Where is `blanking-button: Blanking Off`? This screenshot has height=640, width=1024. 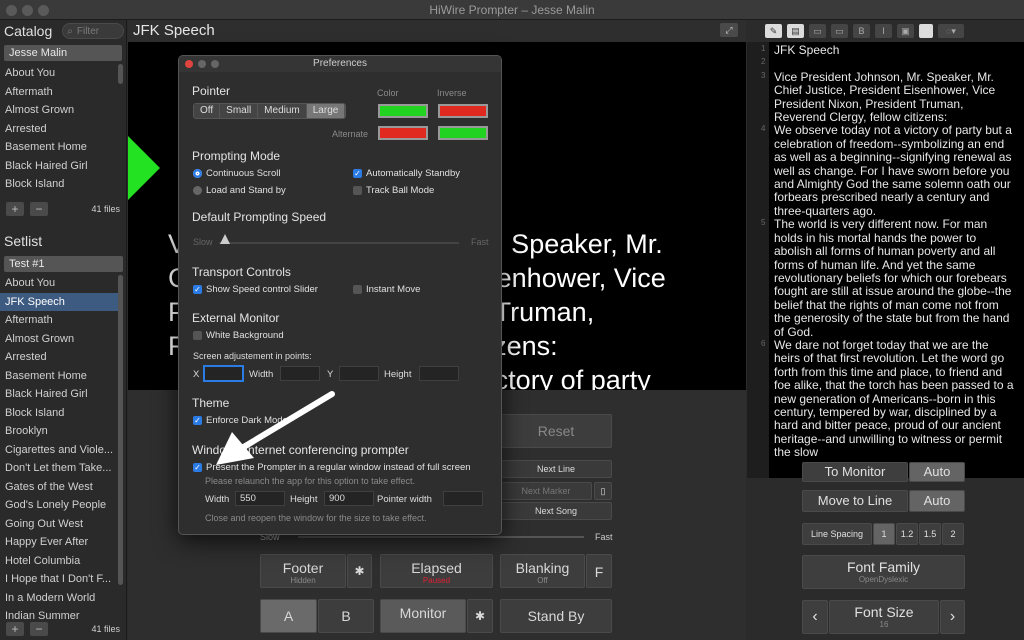
blanking-button: Blanking Off is located at coordinates (542, 571).